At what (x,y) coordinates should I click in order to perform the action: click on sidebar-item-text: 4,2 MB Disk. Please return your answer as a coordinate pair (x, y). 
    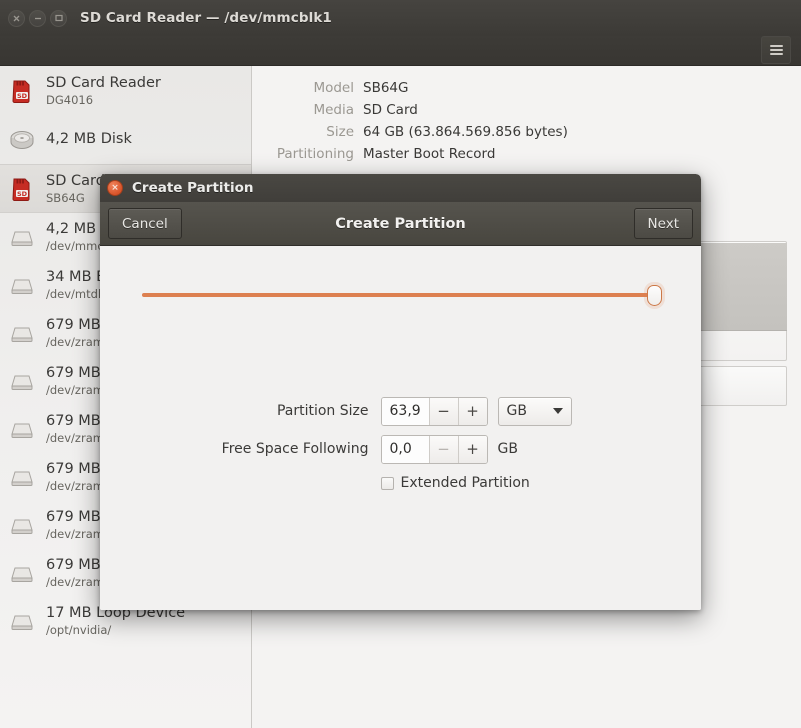
    Looking at the image, I should click on (89, 139).